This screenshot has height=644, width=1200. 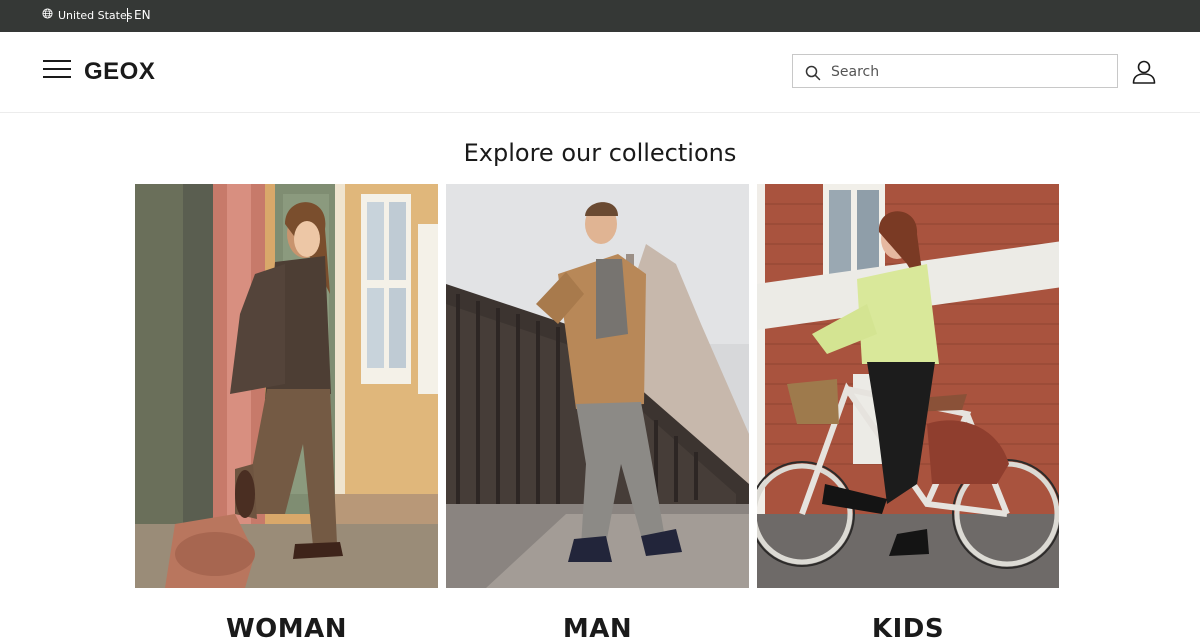 What do you see at coordinates (600, 16) in the screenshot?
I see `top-utility-bar: United States EN` at bounding box center [600, 16].